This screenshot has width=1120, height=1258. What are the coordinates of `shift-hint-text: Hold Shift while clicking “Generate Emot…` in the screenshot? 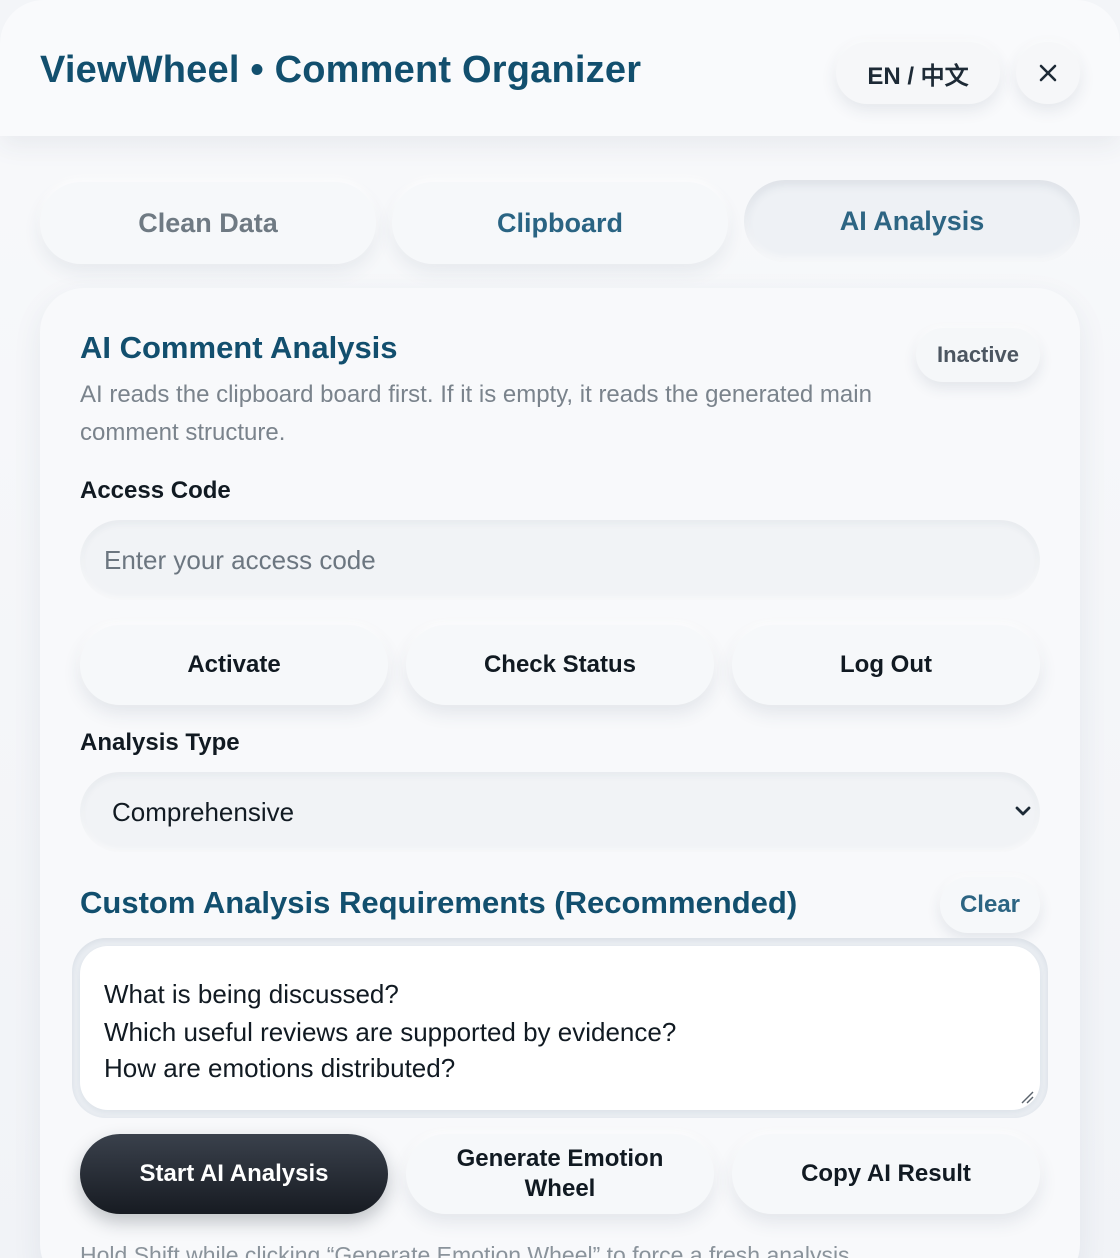 It's located at (468, 1250).